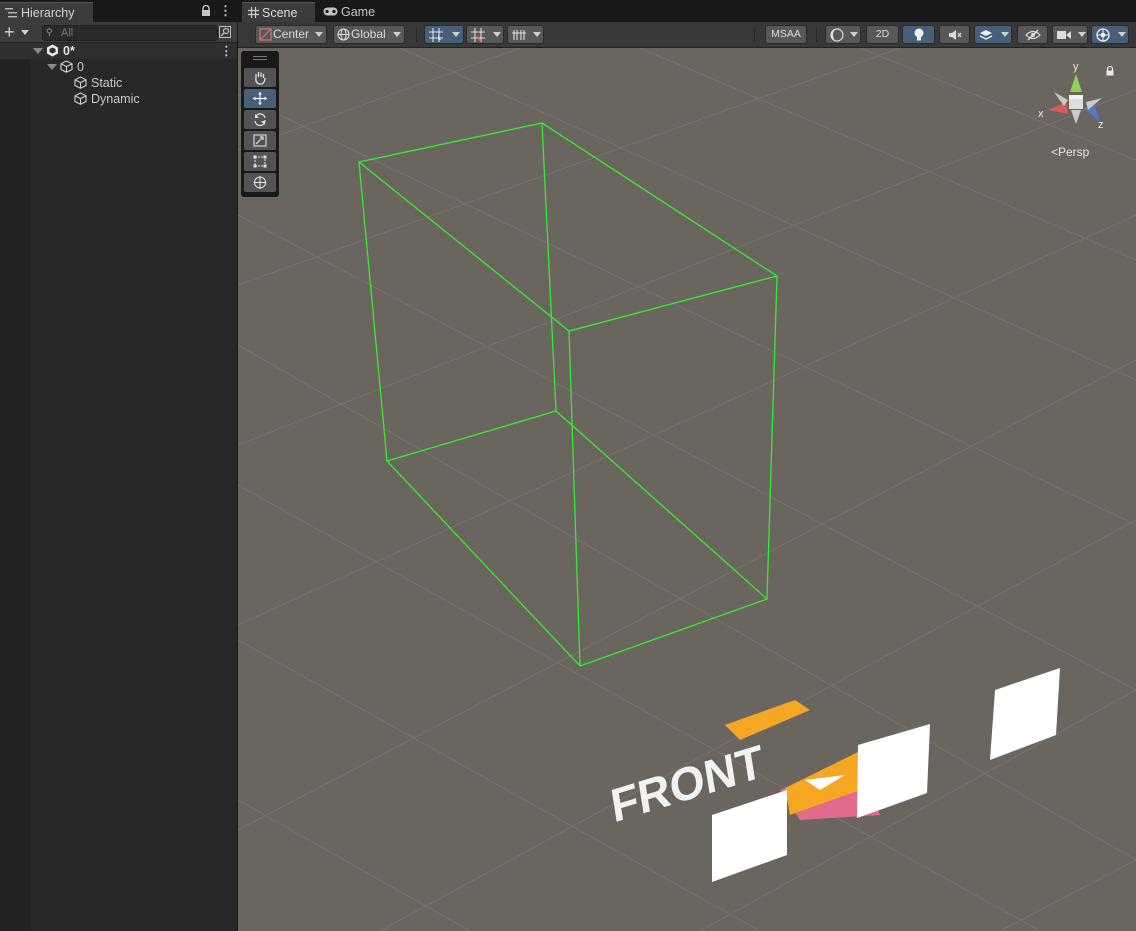  Describe the element at coordinates (343, 34) in the screenshot. I see `globe-icon` at that location.